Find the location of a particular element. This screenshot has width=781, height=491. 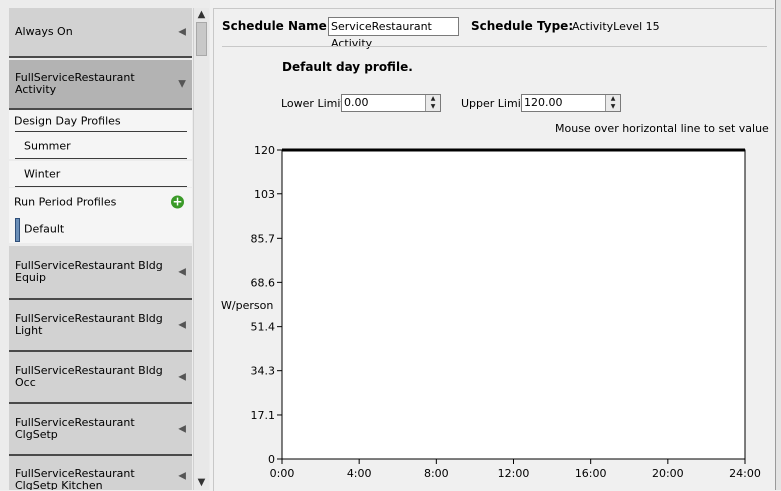

y-tick-label: 120 is located at coordinates (264, 150).